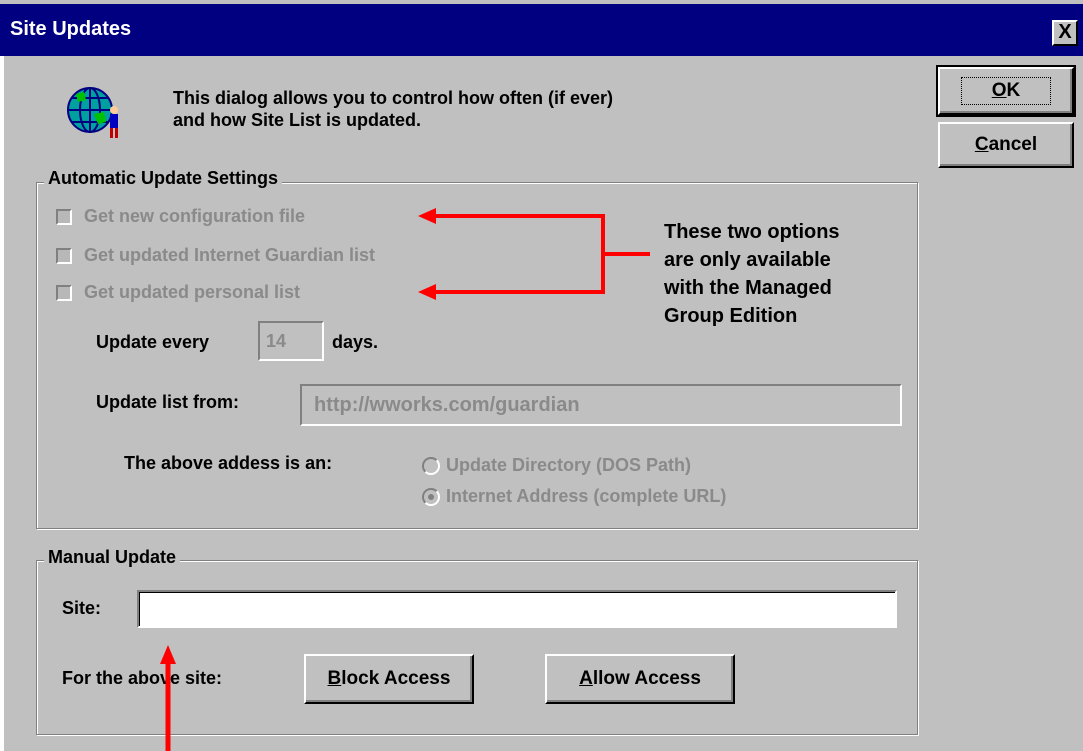 This screenshot has width=1083, height=751. Describe the element at coordinates (601, 405) in the screenshot. I see `update-url-input: http://wworks.com/guardian` at that location.